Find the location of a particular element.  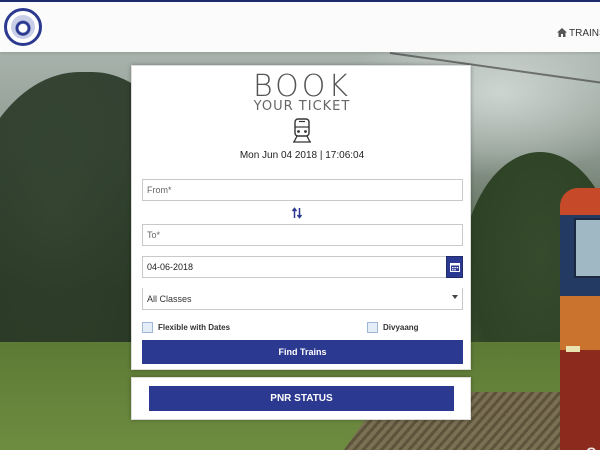

flexible-dates-label: Flexible with Dates is located at coordinates (194, 327).